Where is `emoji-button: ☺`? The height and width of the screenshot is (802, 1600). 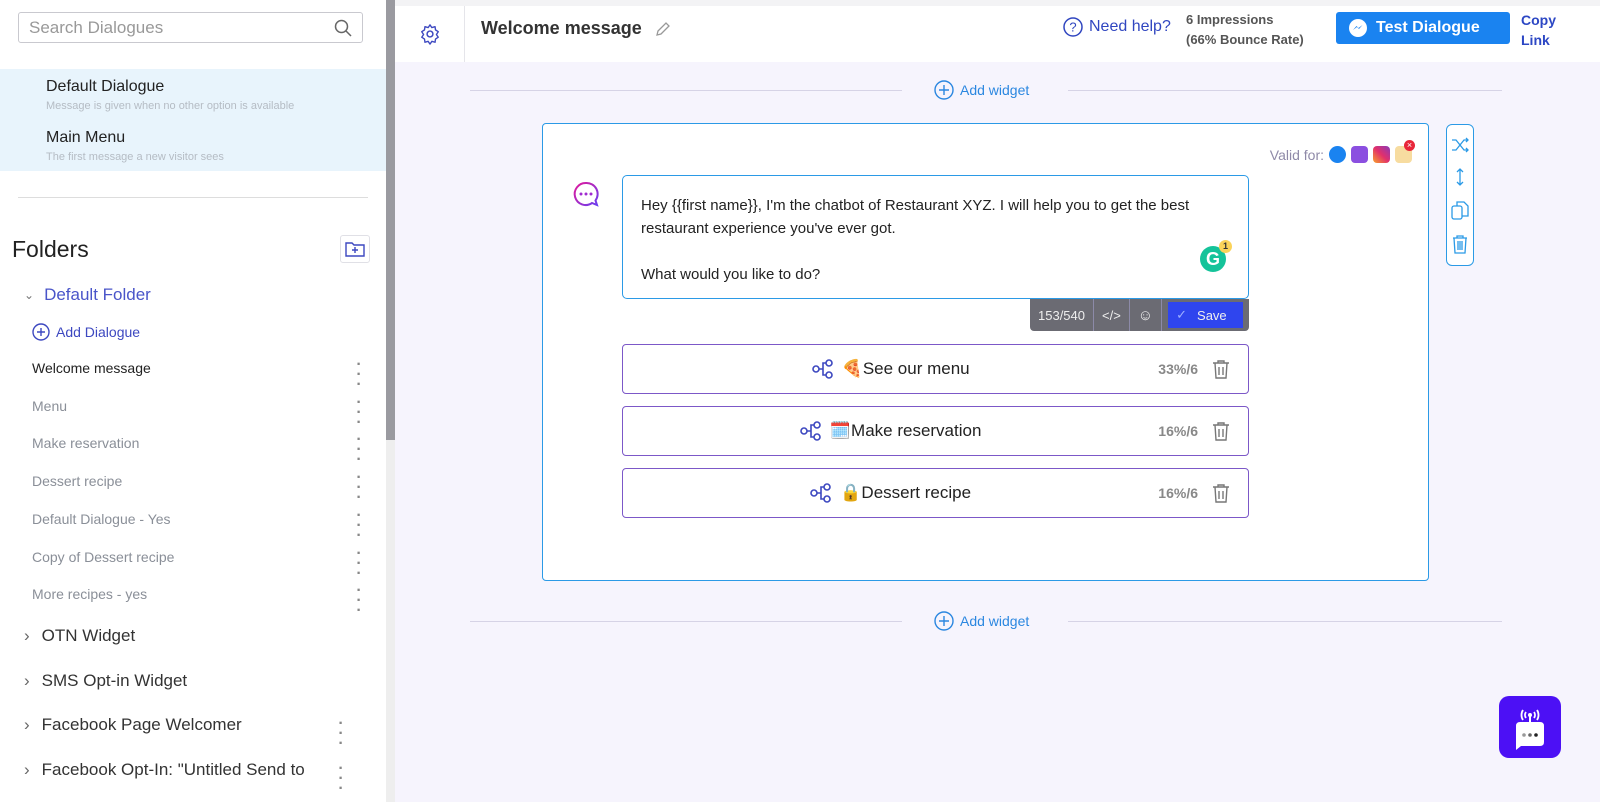 emoji-button: ☺ is located at coordinates (1146, 315).